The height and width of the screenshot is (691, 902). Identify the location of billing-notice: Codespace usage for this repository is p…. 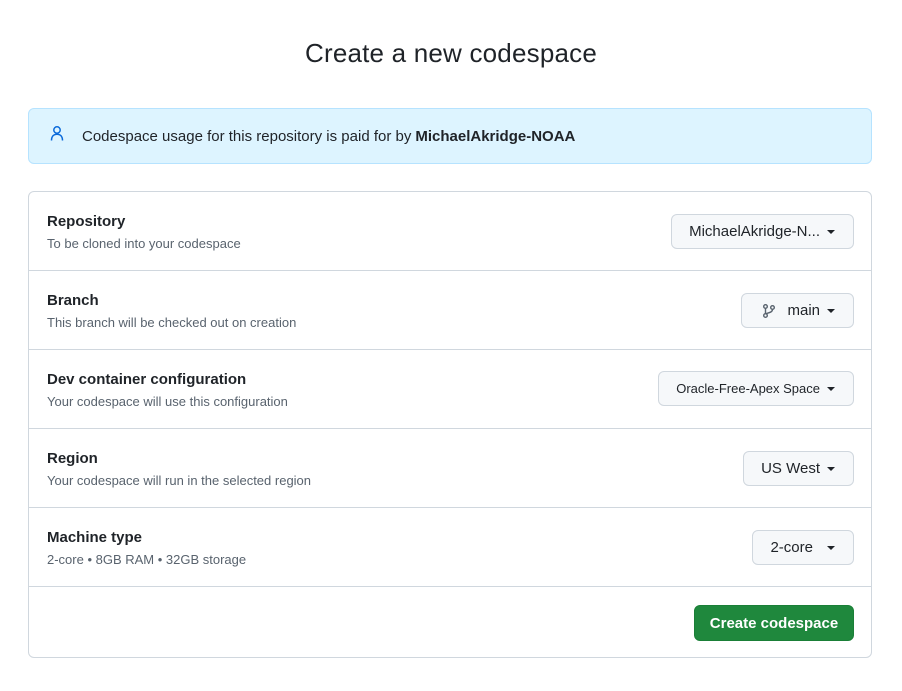
(450, 136).